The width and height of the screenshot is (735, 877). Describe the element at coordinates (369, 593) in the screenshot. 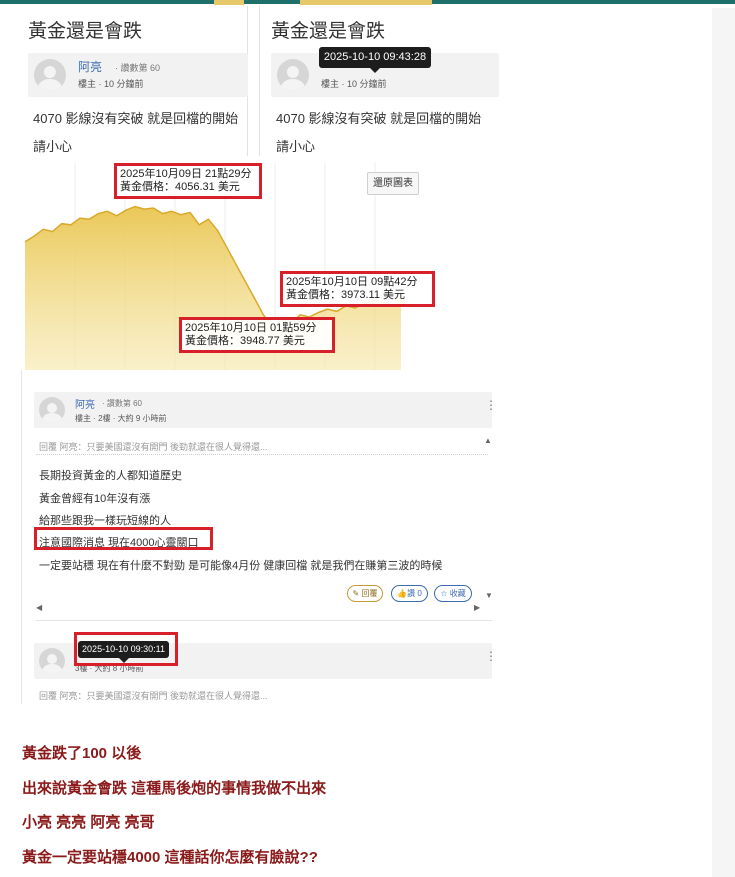

I see `reply-label: 回覆` at that location.